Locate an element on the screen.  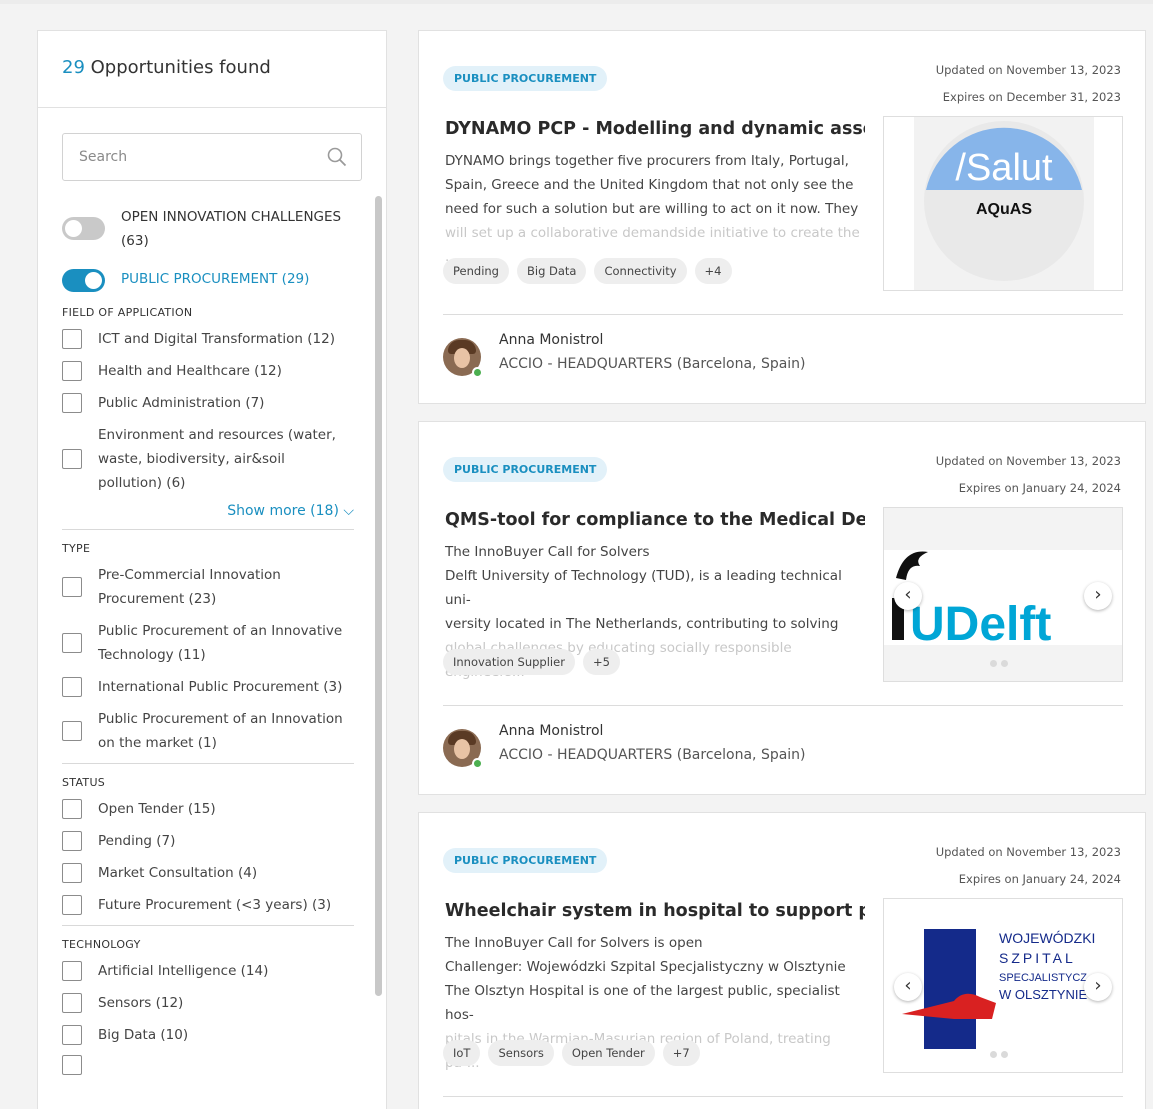
tag-more: +4 is located at coordinates (713, 271).